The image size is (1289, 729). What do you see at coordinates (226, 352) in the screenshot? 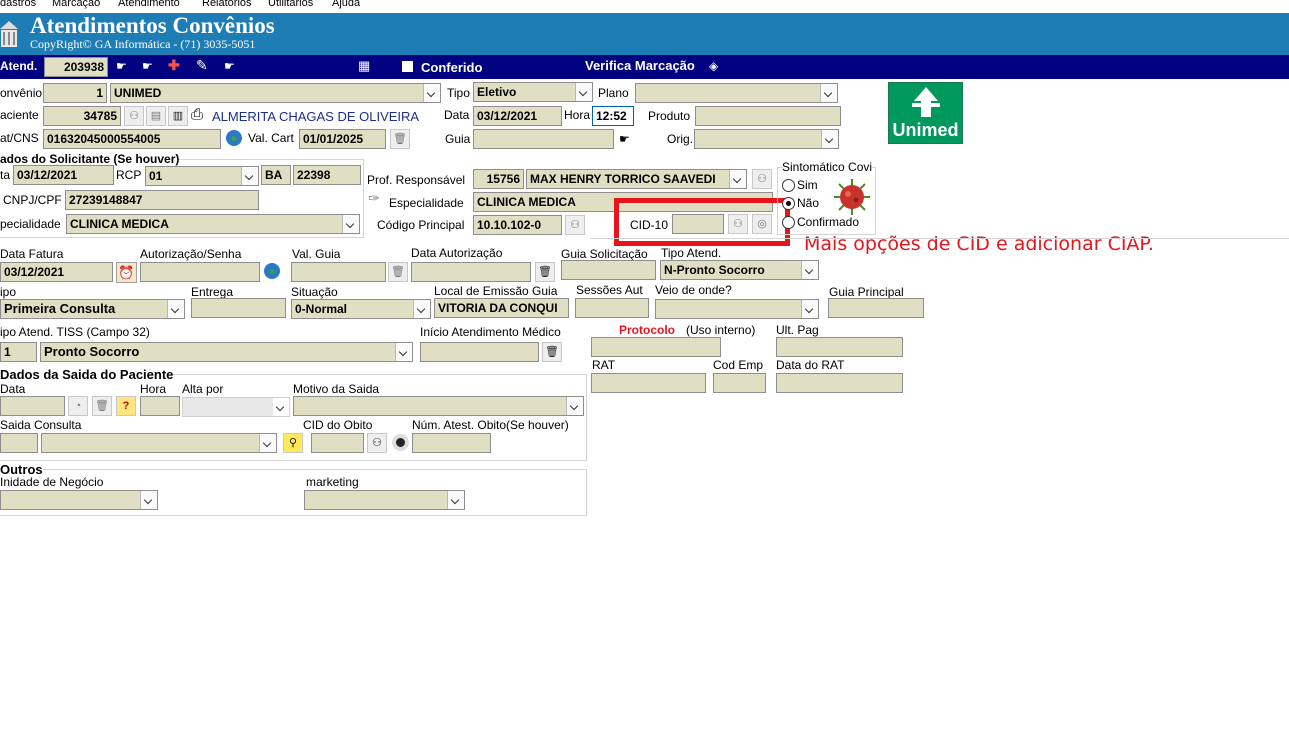
I see `tiss-select: Pronto Socorro` at bounding box center [226, 352].